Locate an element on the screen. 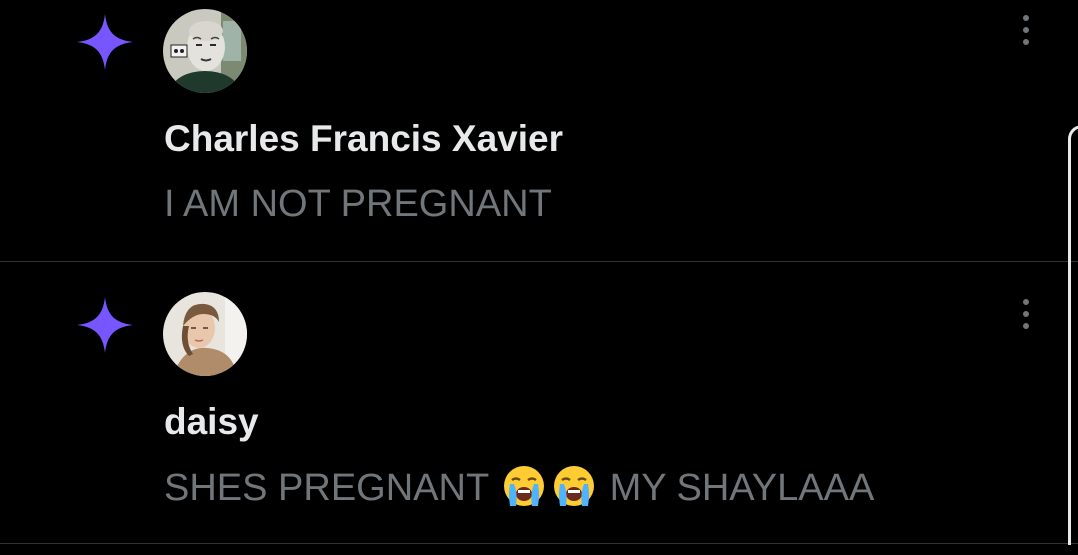  post-text: SHES PREGNANT MY SHAYLAAA is located at coordinates (519, 487).